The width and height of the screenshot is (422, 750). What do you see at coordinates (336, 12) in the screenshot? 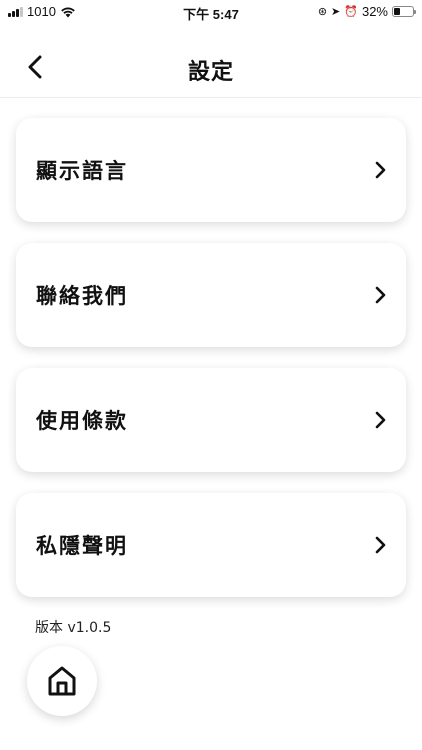
I see `location-icon: ➤` at bounding box center [336, 12].